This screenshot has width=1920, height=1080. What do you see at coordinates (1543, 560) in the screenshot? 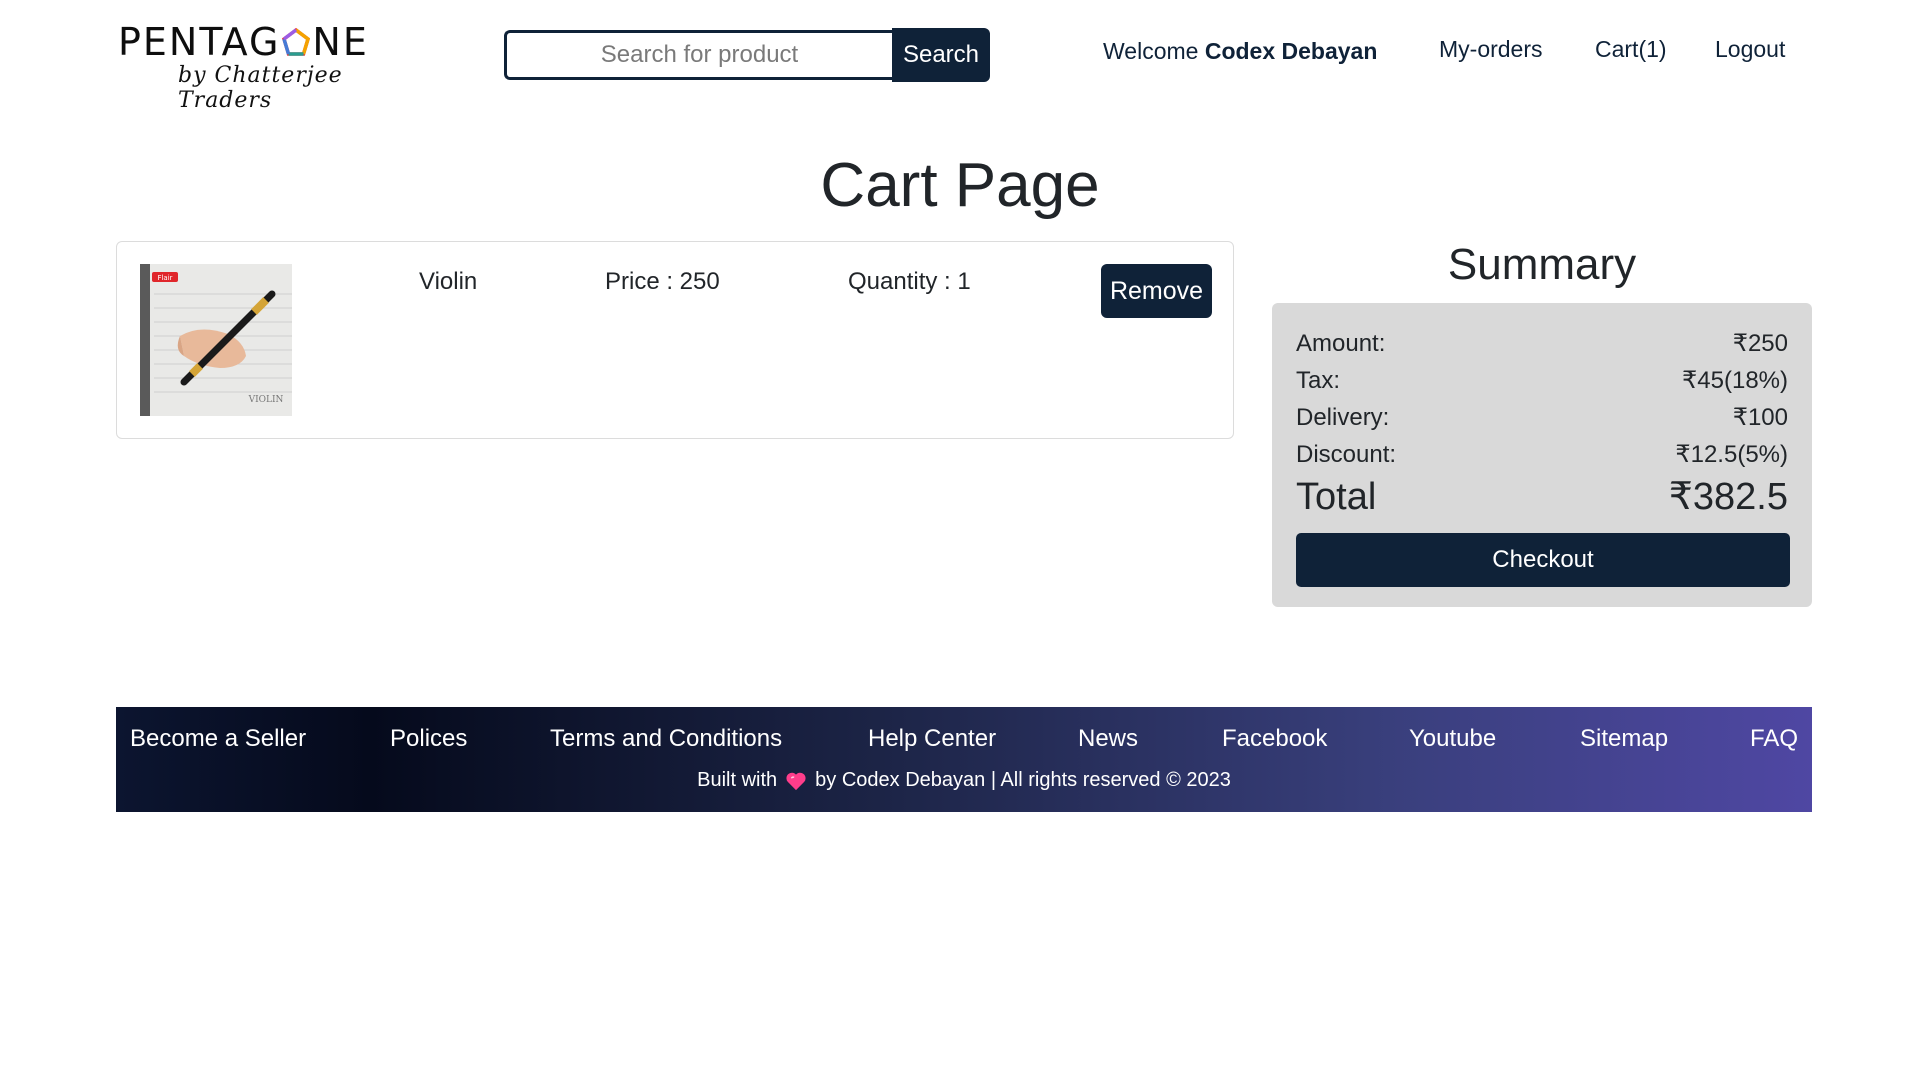
I see `checkout-button: Checkout` at bounding box center [1543, 560].